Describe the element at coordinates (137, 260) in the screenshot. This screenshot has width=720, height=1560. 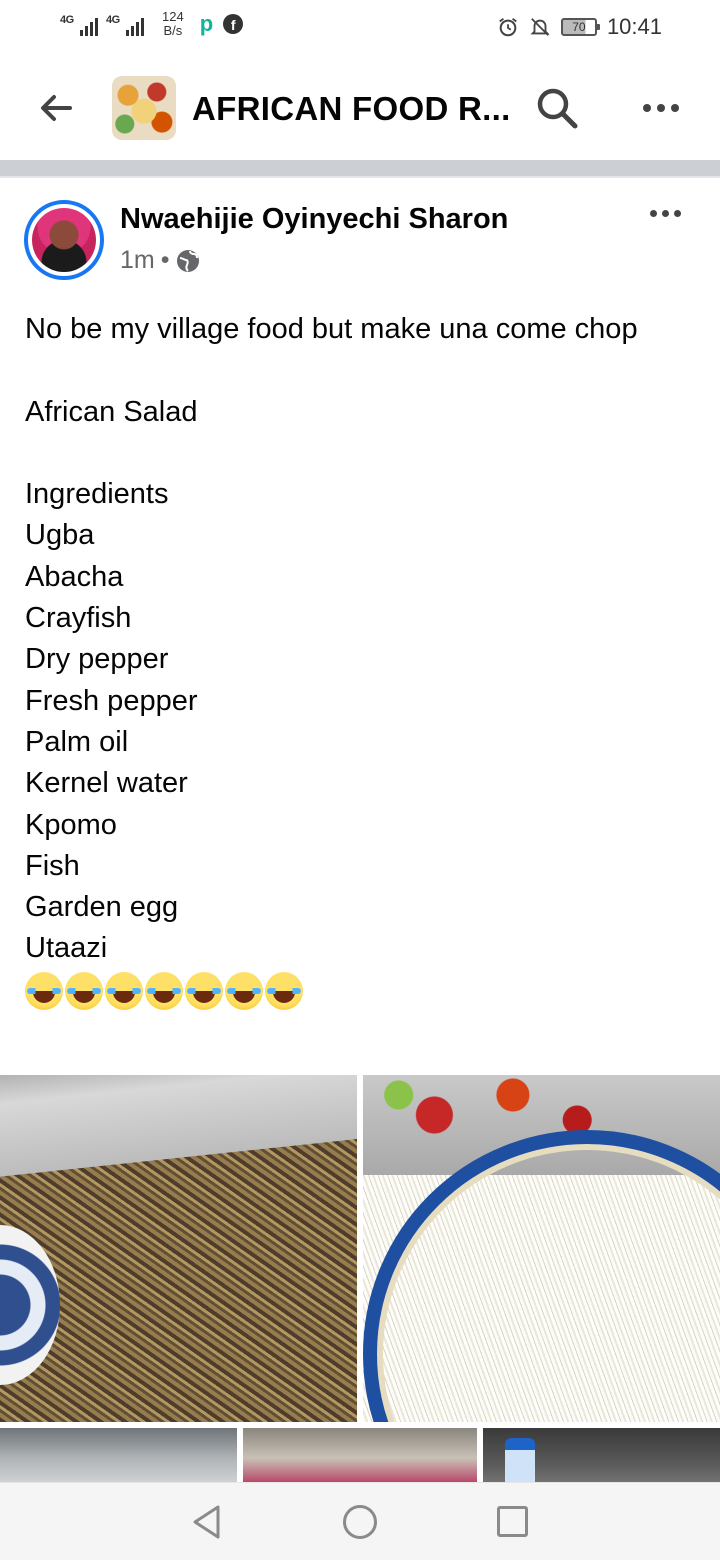
I see `post-time: 1m` at that location.